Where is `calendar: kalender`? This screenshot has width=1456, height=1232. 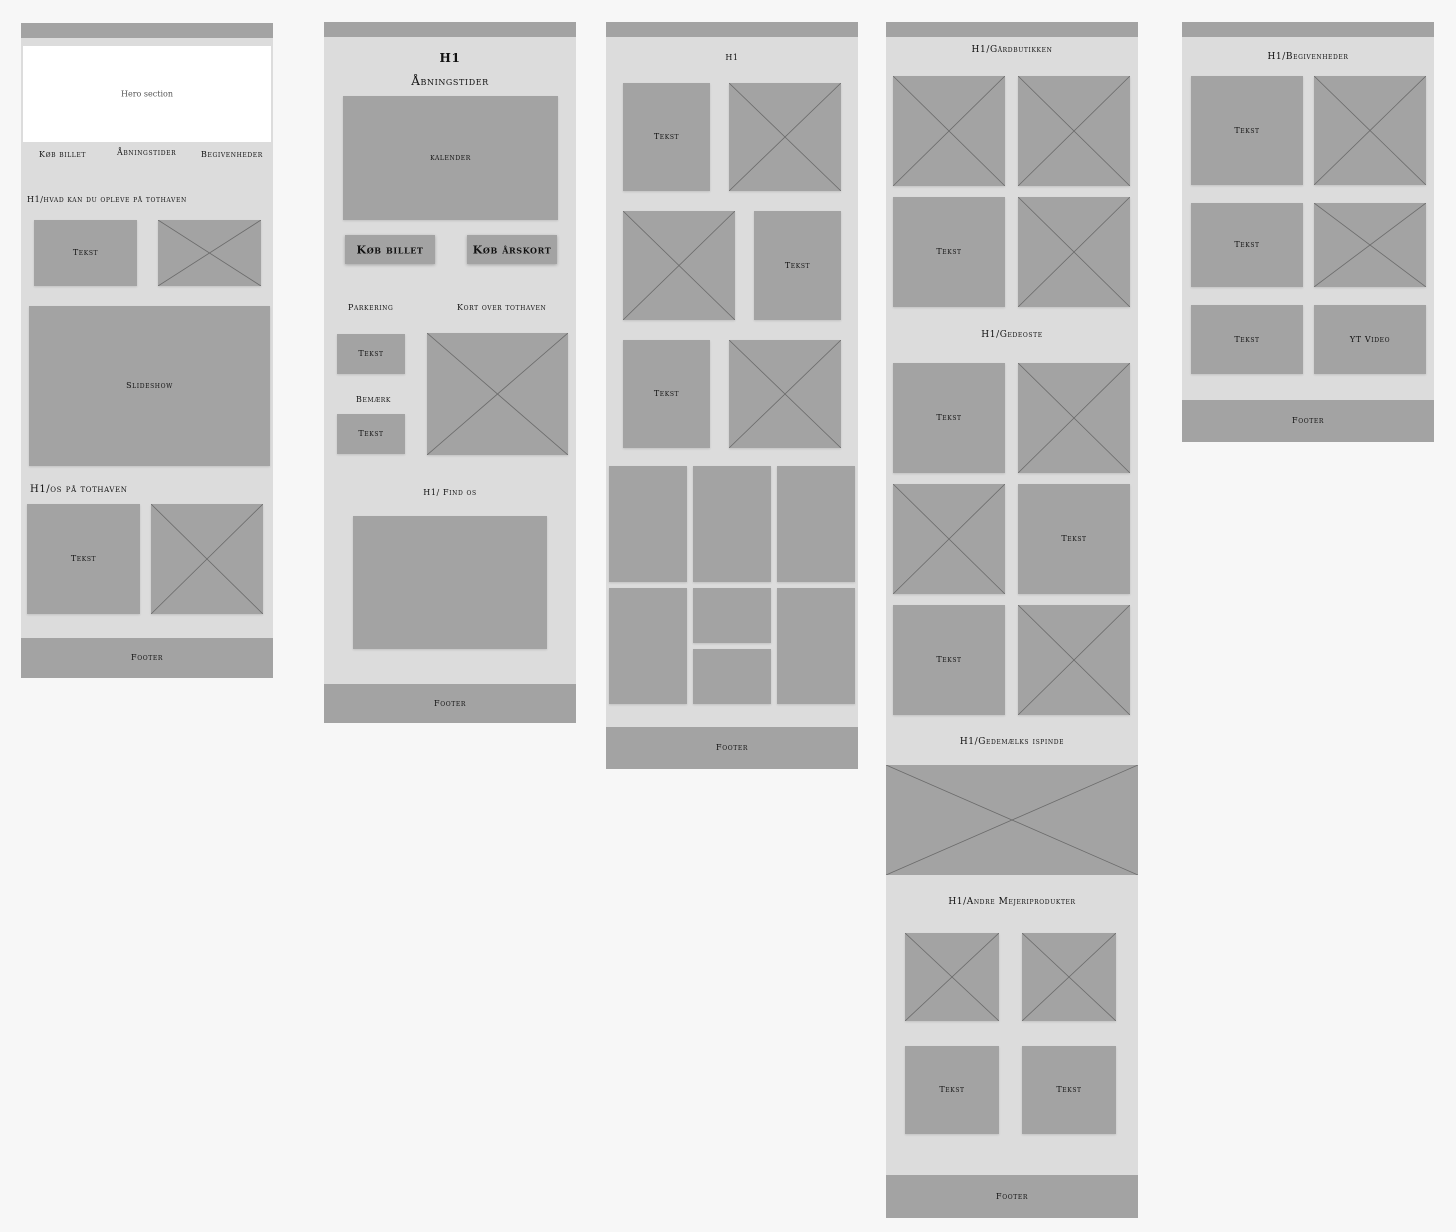
calendar: kalender is located at coordinates (450, 158).